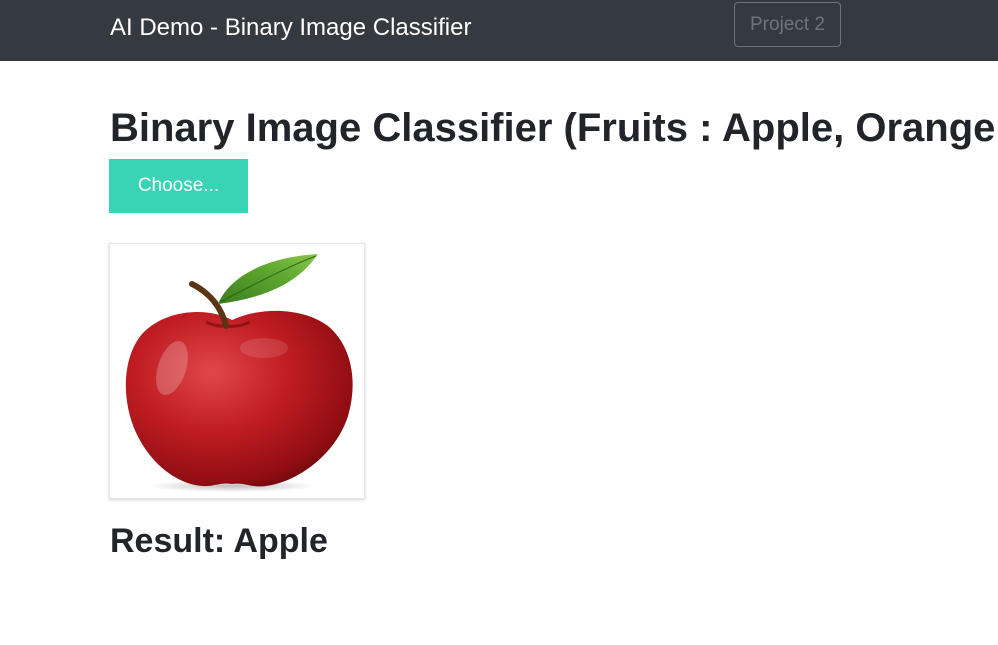  Describe the element at coordinates (787, 24) in the screenshot. I see `project-2-button: Project 2` at that location.